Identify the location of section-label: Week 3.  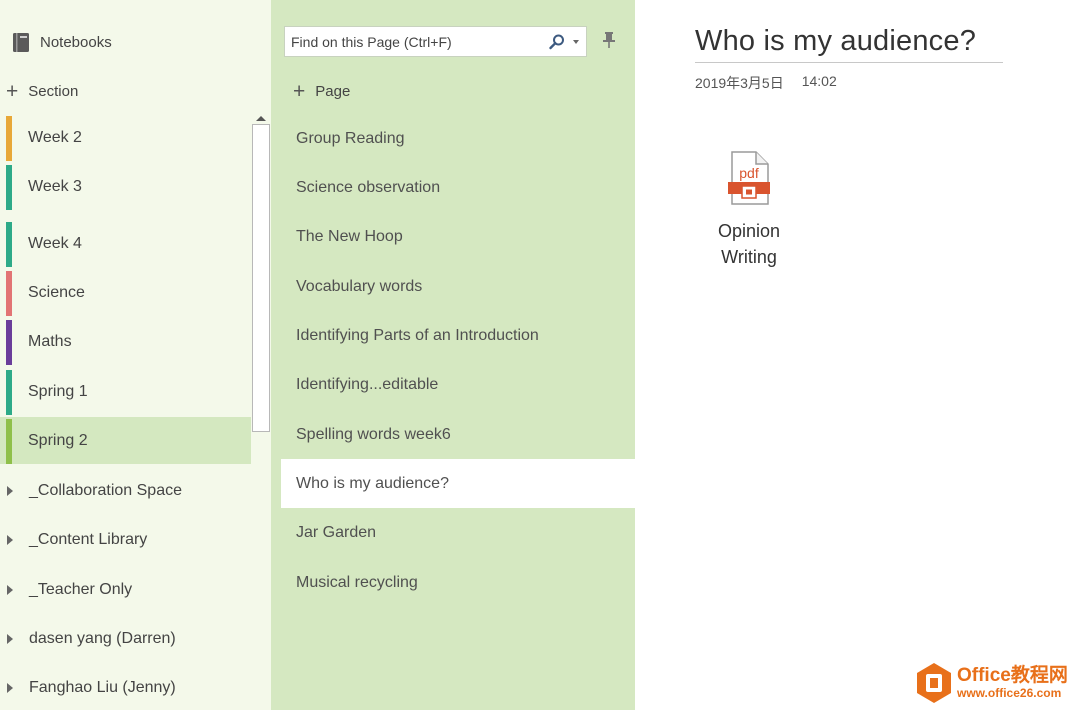
(55, 186).